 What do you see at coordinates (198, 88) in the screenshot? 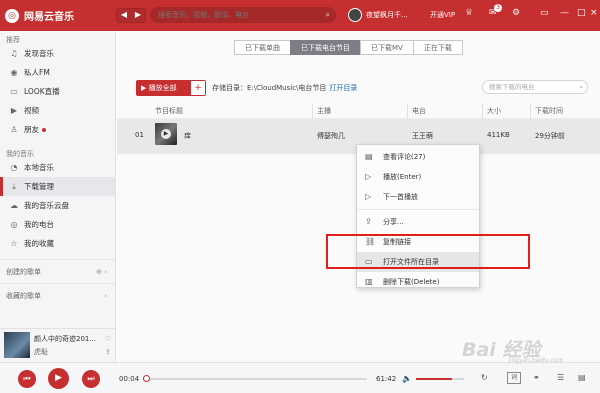
I see `add-to-queue-button: +` at bounding box center [198, 88].